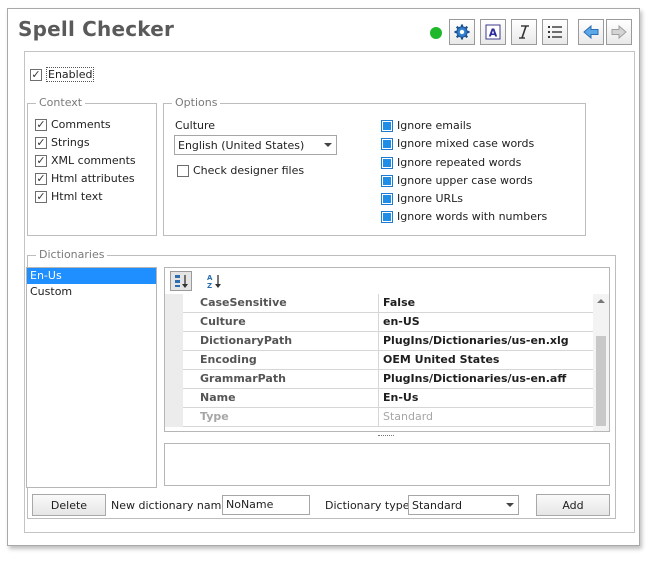  I want to click on text-format-icon: A, so click(493, 32).